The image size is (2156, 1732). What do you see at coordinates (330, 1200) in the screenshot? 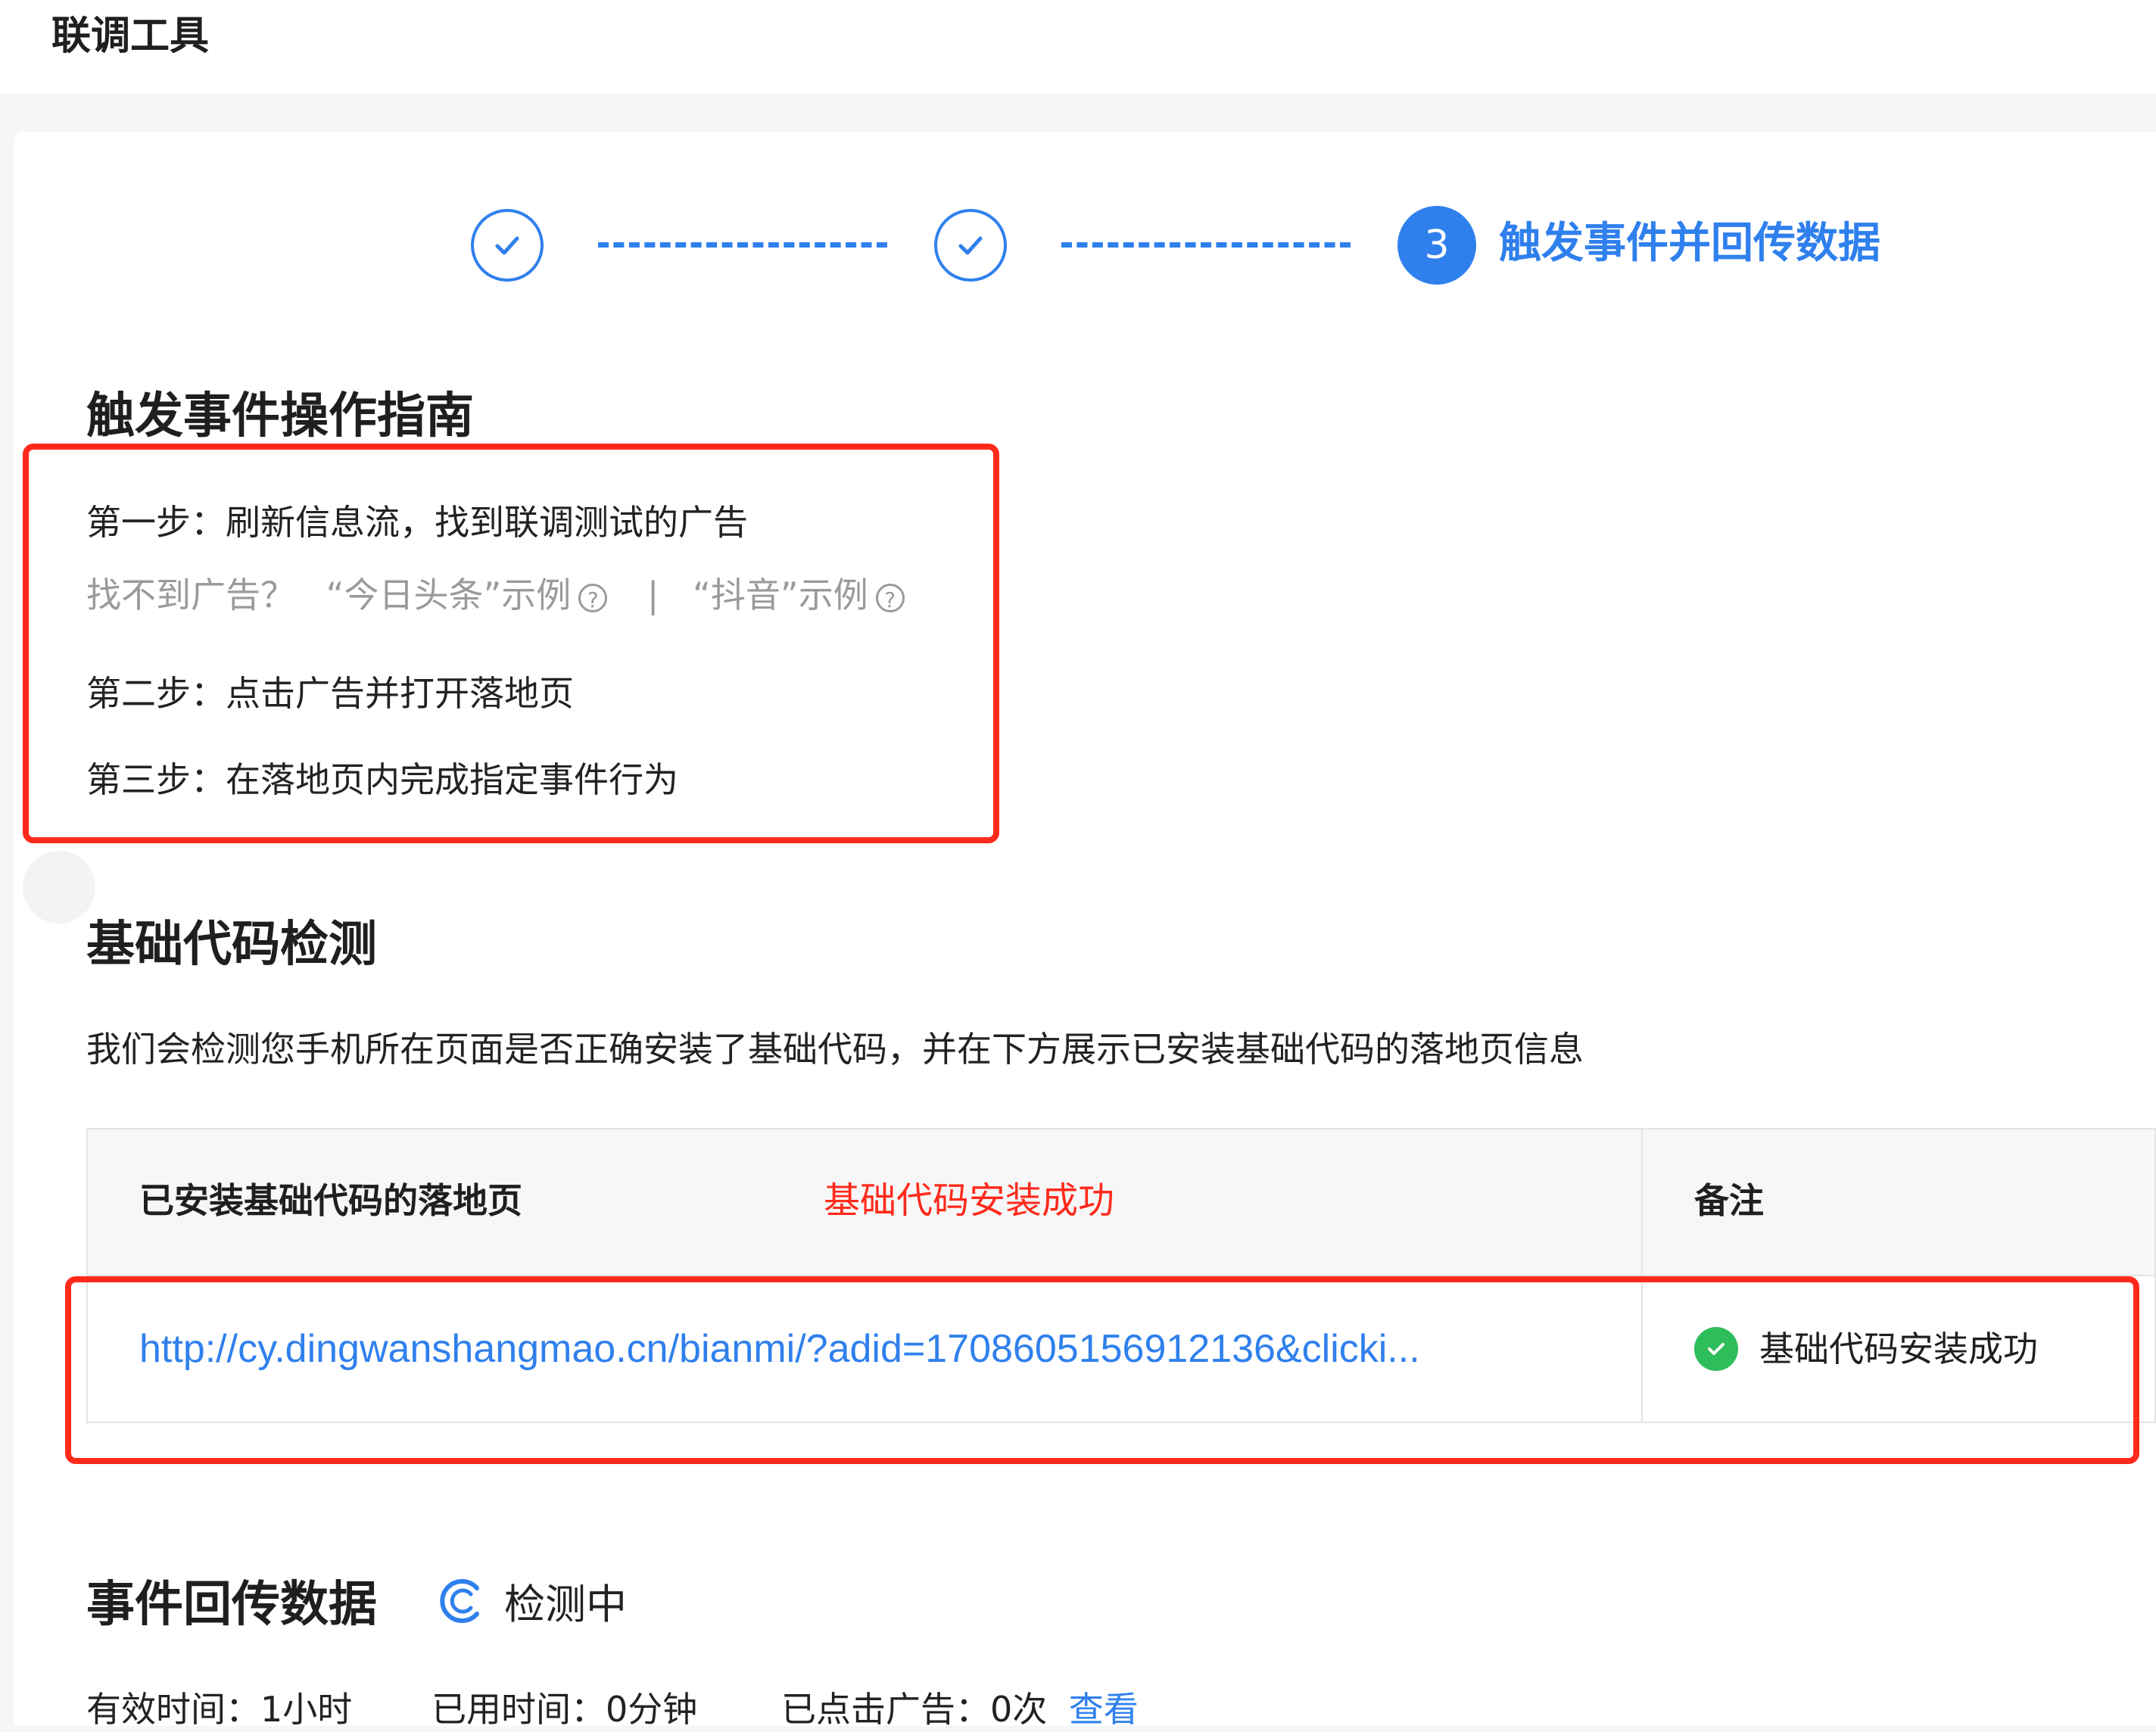
I see `column-header-landing-page: 已安装基础代码的落地页` at bounding box center [330, 1200].